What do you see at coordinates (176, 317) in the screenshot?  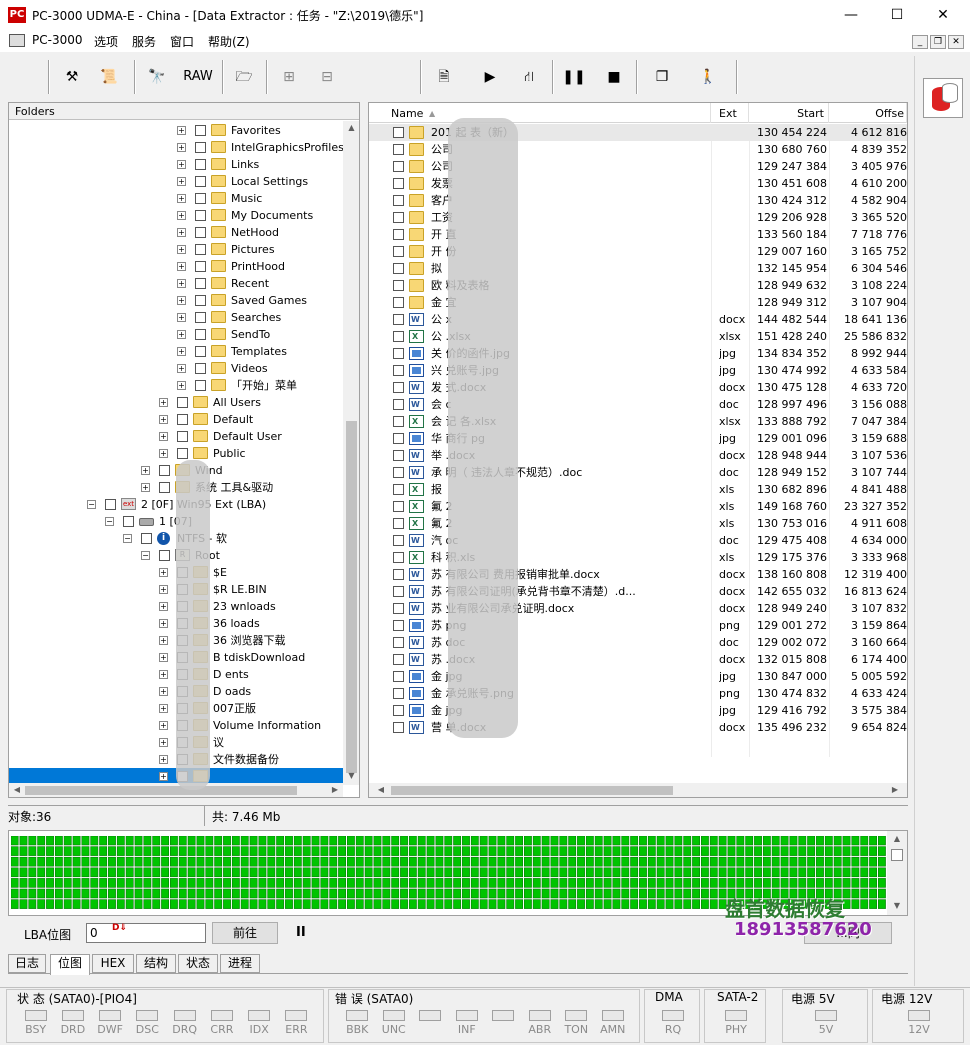 I see `tree-row: + Searches` at bounding box center [176, 317].